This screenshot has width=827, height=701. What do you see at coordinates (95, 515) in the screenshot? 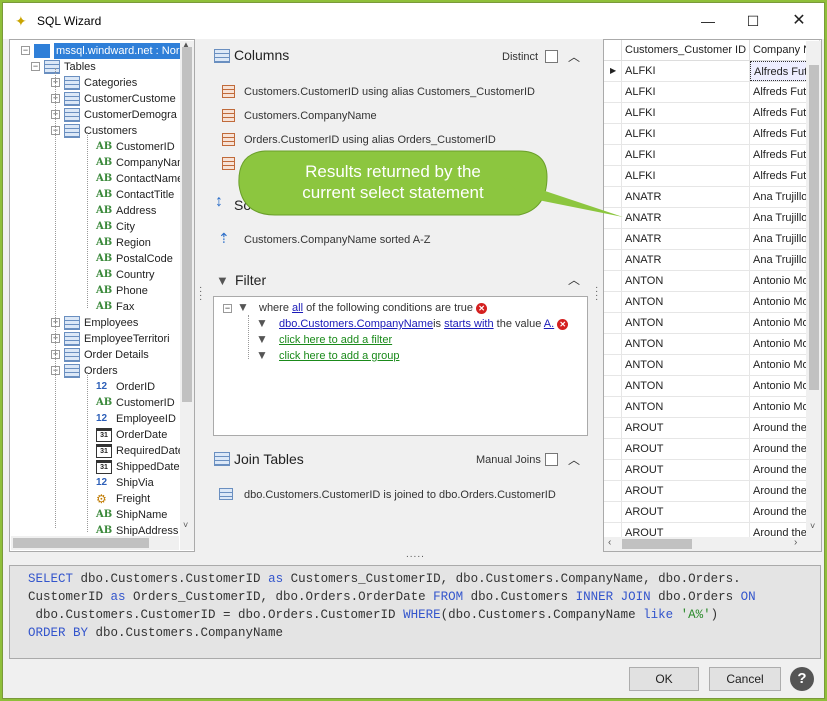
I see `tree-column: AB ShipName` at bounding box center [95, 515].